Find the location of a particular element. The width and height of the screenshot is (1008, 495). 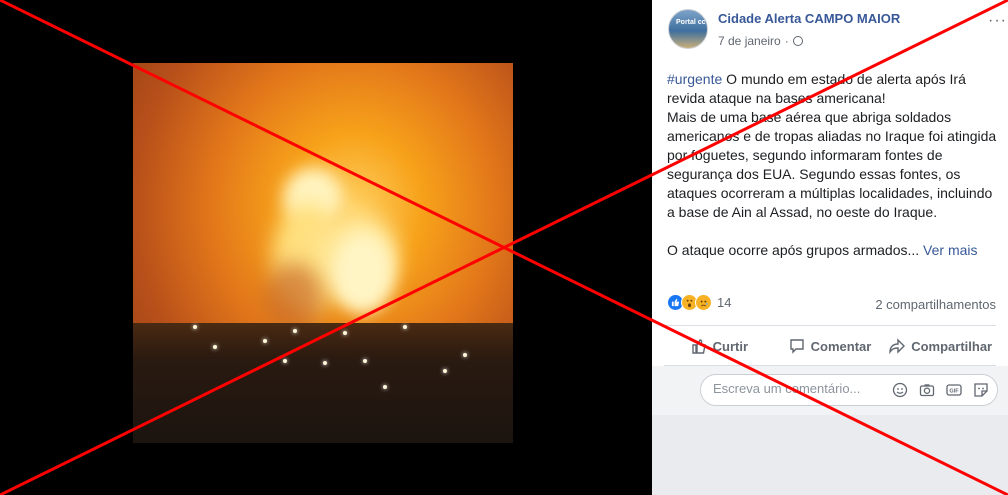

camera-icon is located at coordinates (927, 390).